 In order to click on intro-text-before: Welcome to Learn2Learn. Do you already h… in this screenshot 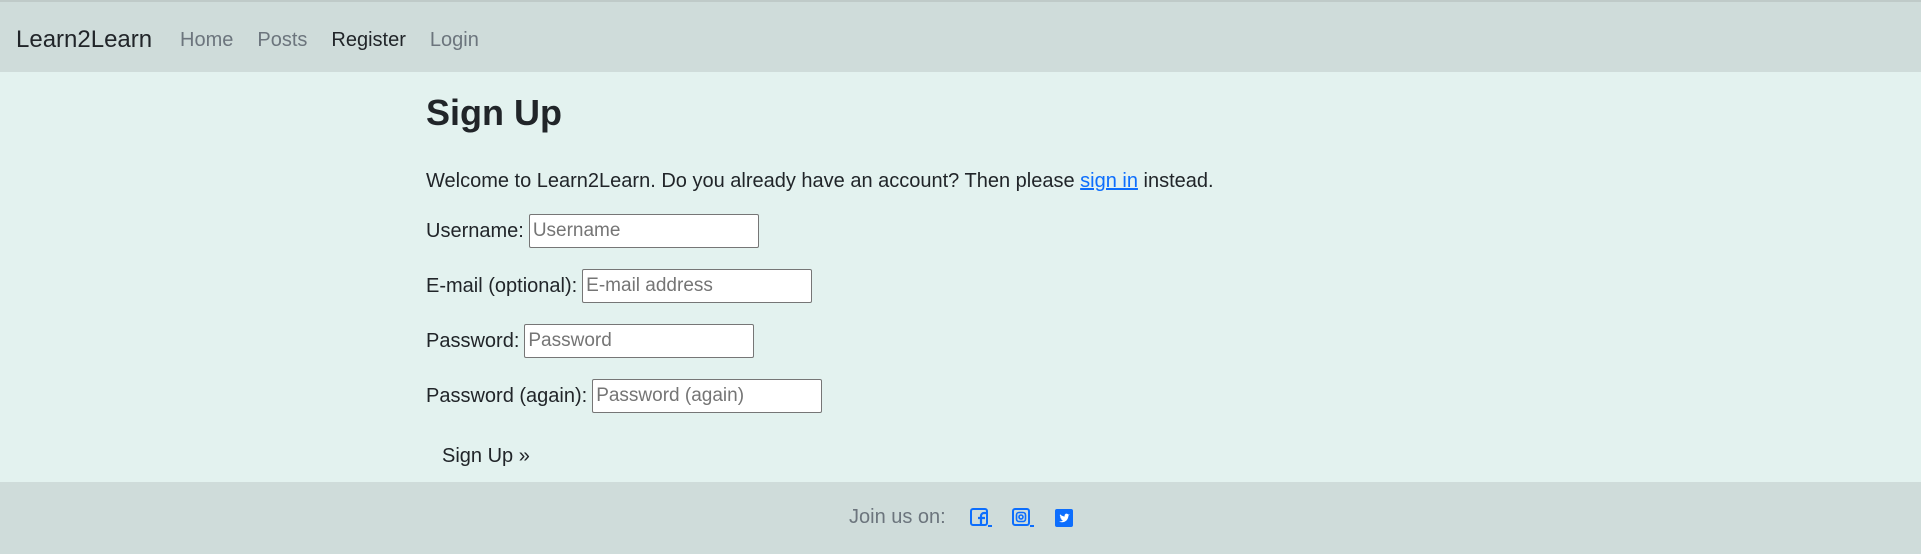, I will do `click(753, 181)`.